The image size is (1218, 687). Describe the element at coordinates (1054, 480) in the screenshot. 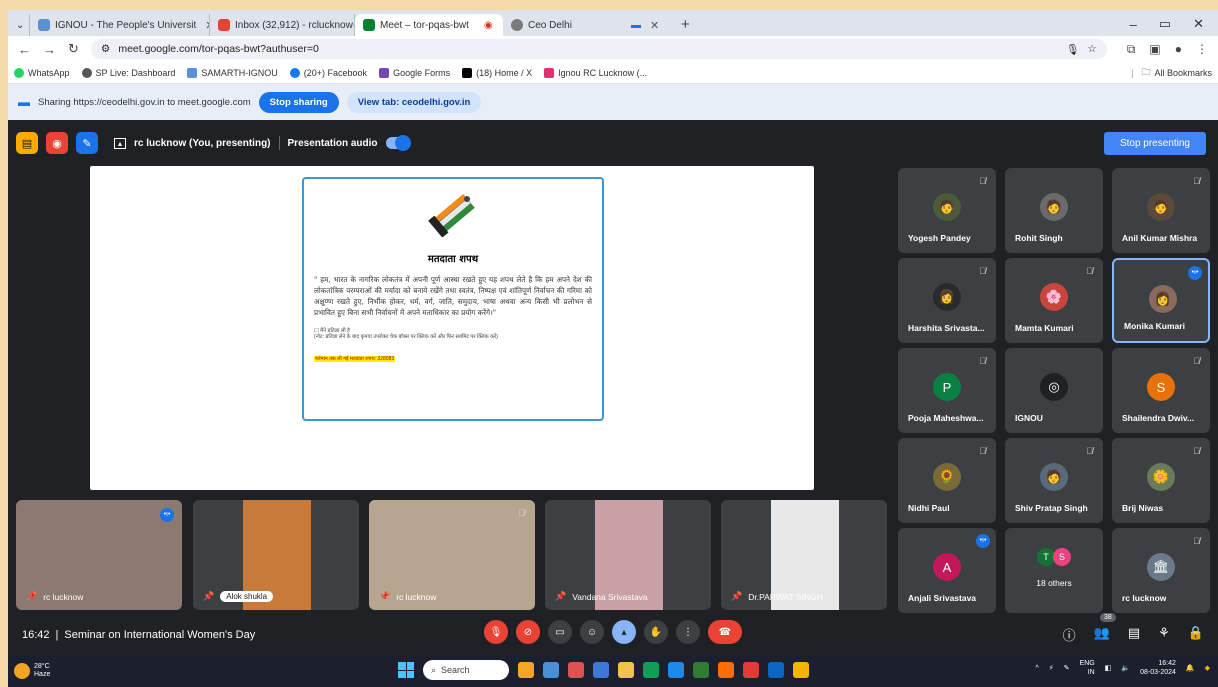

I see `participant-tile: 🧑 Shiv Pratap Singh 🎙̸` at that location.